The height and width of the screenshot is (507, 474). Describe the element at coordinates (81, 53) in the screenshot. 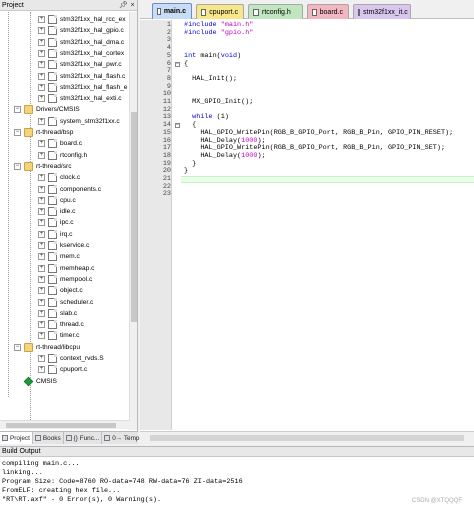

I see `tree-file-item: + stm32f1xx_hal_cortex` at that location.